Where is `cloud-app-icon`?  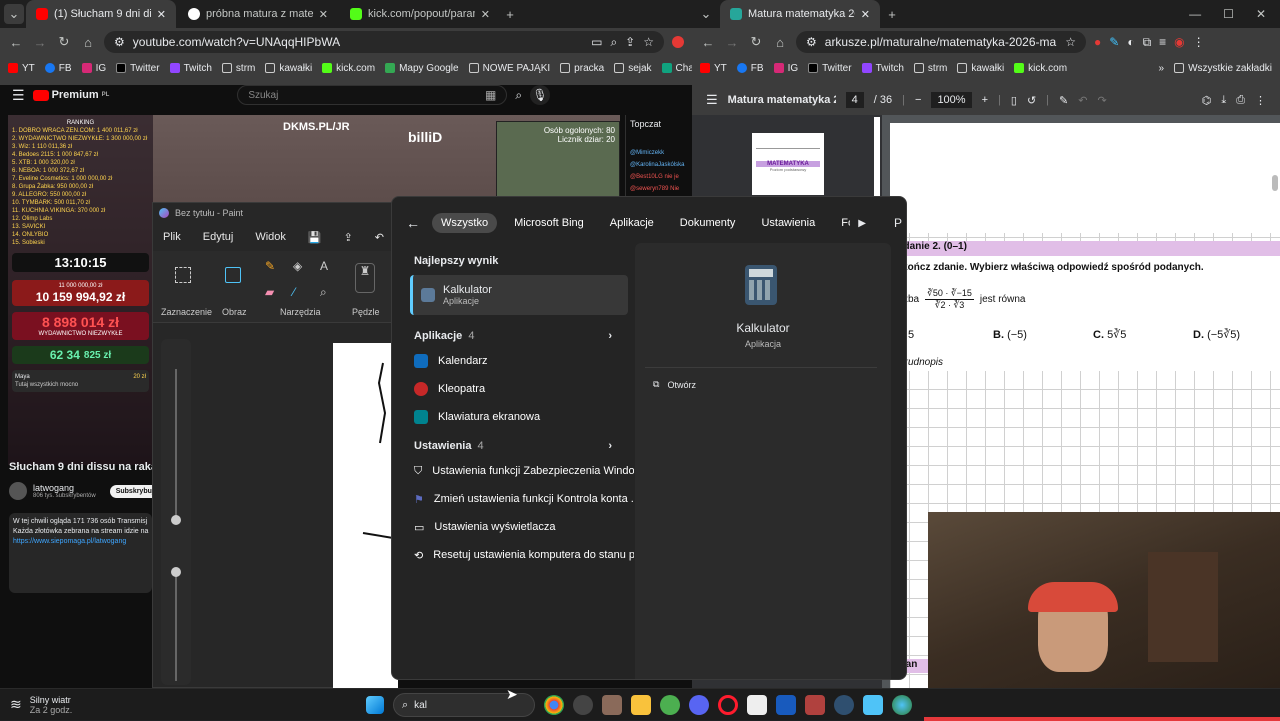 cloud-app-icon is located at coordinates (844, 705).